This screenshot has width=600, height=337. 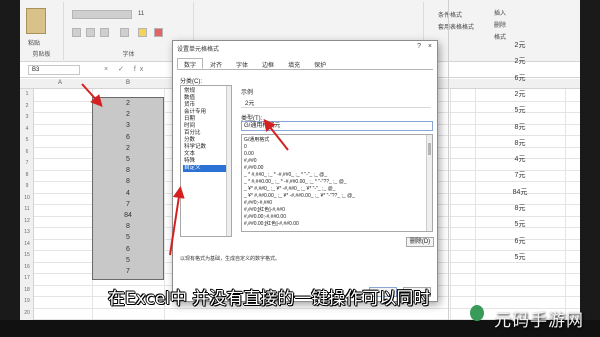 I want to click on watermark-text: 元码手游网, so click(x=539, y=321).